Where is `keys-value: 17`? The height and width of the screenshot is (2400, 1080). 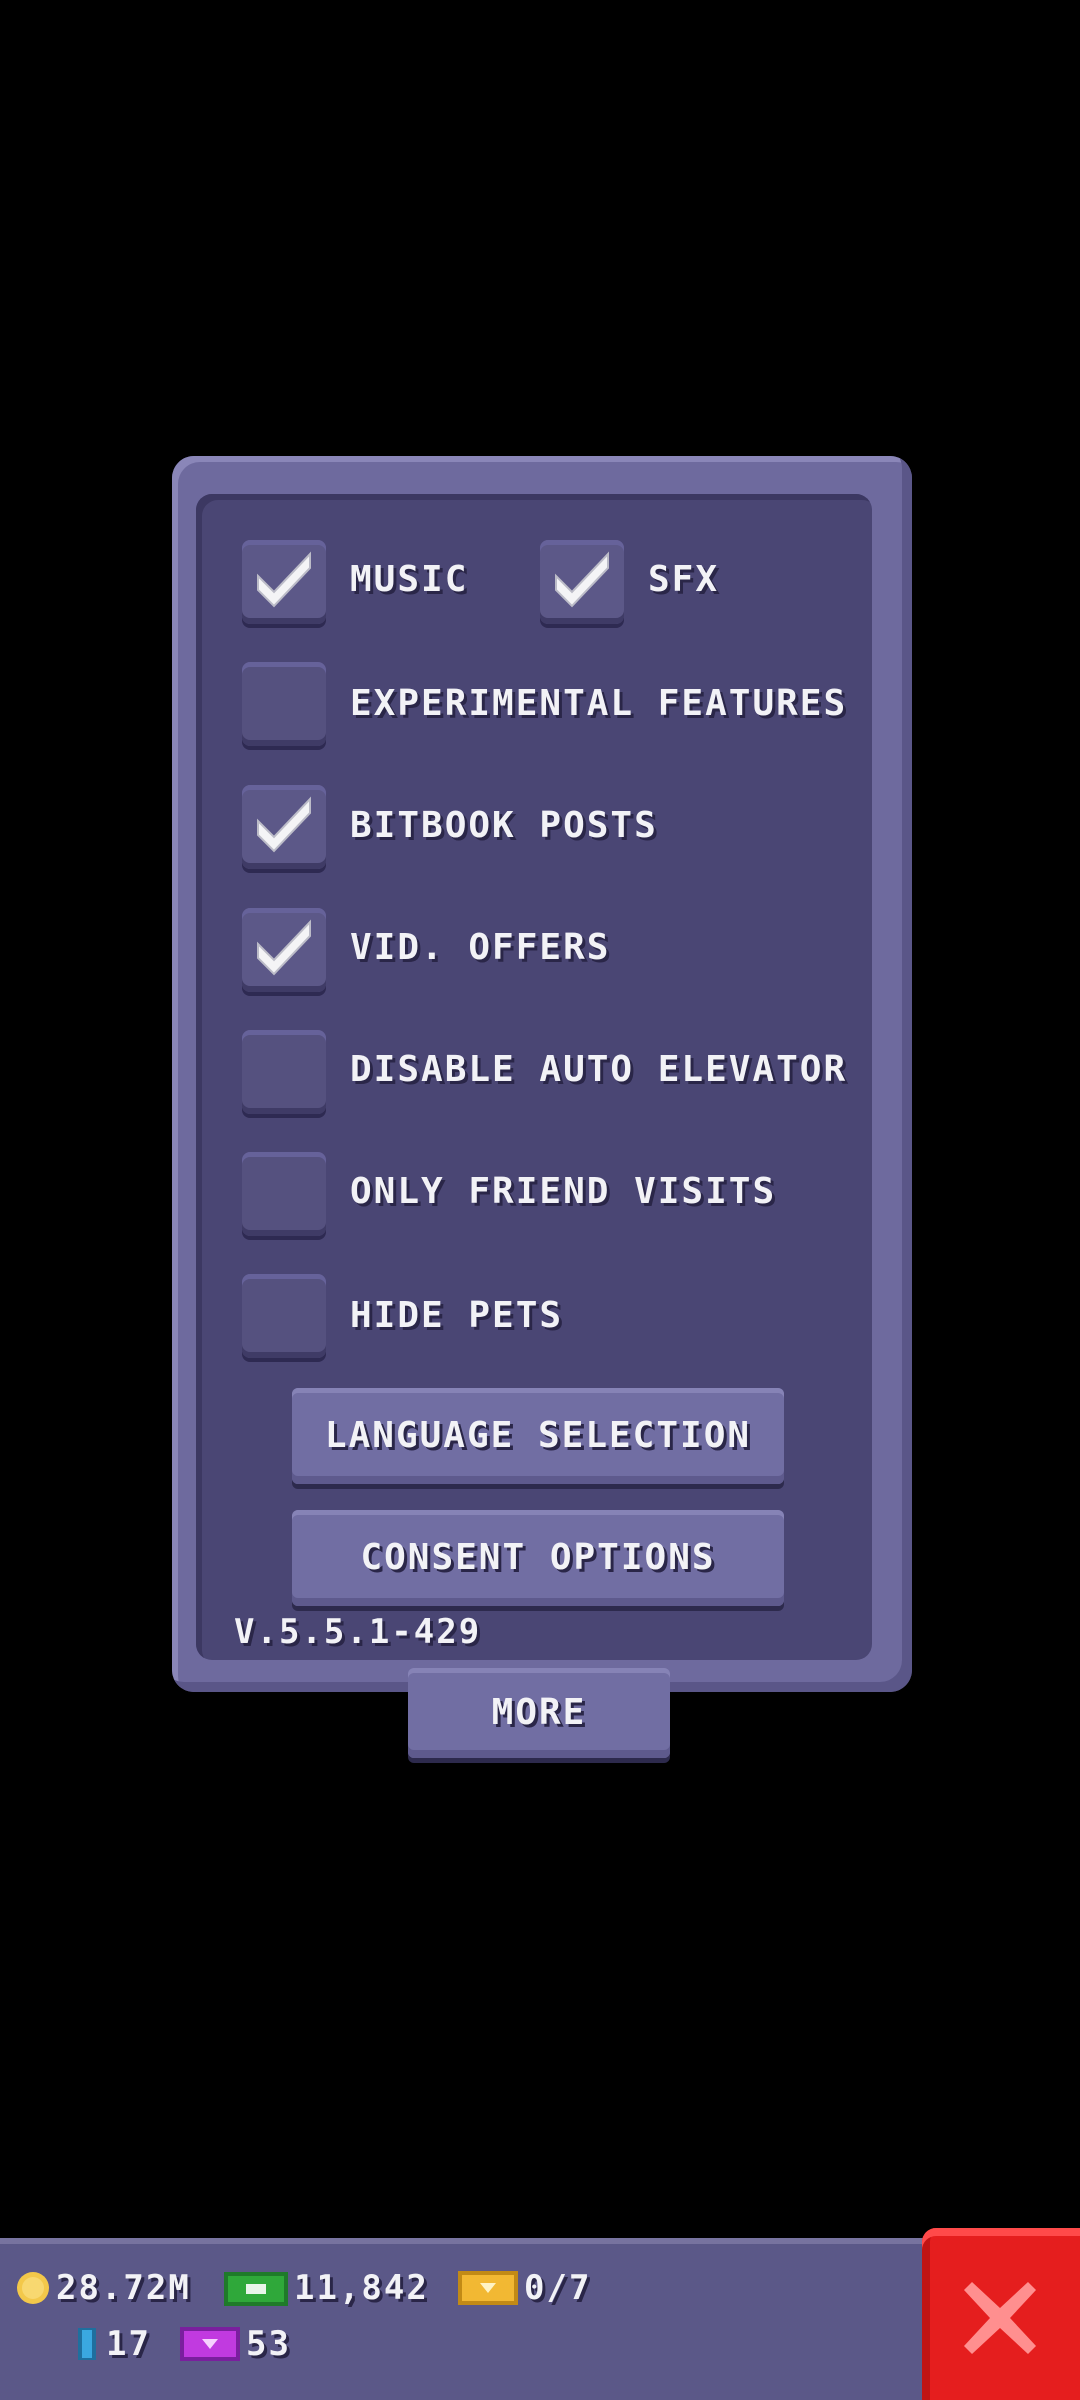
keys-value: 17 is located at coordinates (128, 2344).